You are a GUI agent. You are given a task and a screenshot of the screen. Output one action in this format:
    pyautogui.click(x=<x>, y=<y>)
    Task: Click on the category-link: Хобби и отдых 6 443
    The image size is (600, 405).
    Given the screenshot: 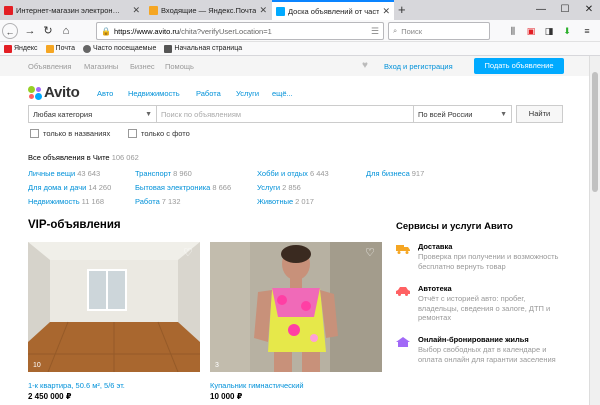 What is the action you would take?
    pyautogui.click(x=293, y=173)
    